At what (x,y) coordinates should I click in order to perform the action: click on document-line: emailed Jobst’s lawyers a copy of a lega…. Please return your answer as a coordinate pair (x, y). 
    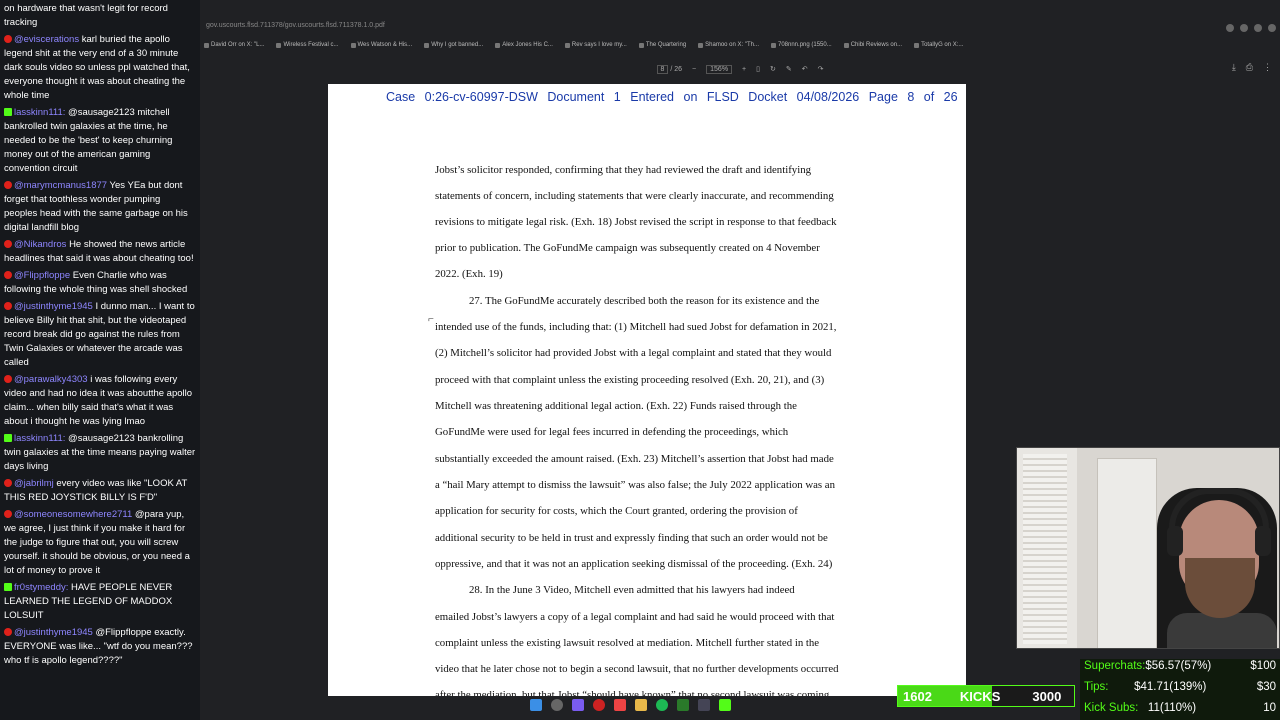
    Looking at the image, I should click on (635, 617).